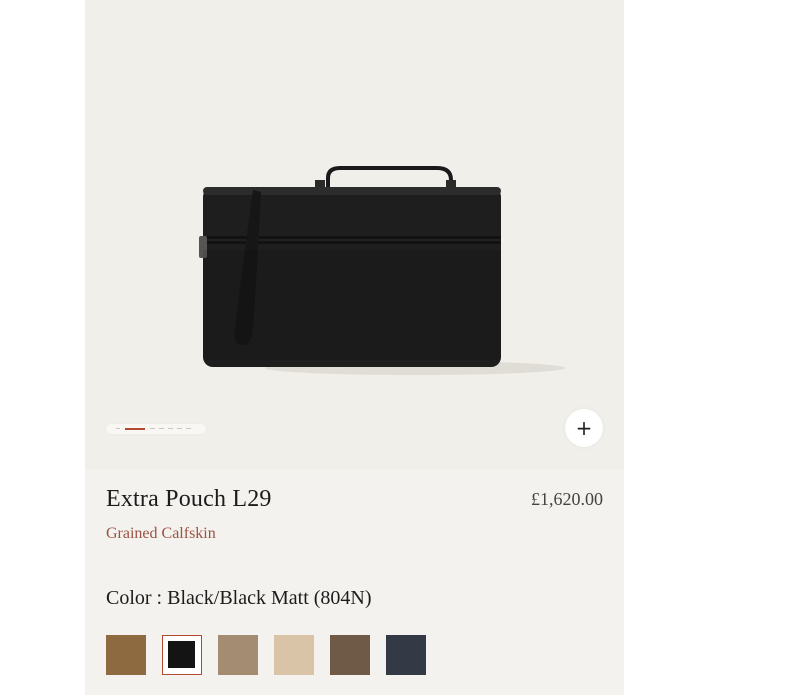 The height and width of the screenshot is (695, 791). What do you see at coordinates (161, 533) in the screenshot?
I see `product-material: Grained Calfskin` at bounding box center [161, 533].